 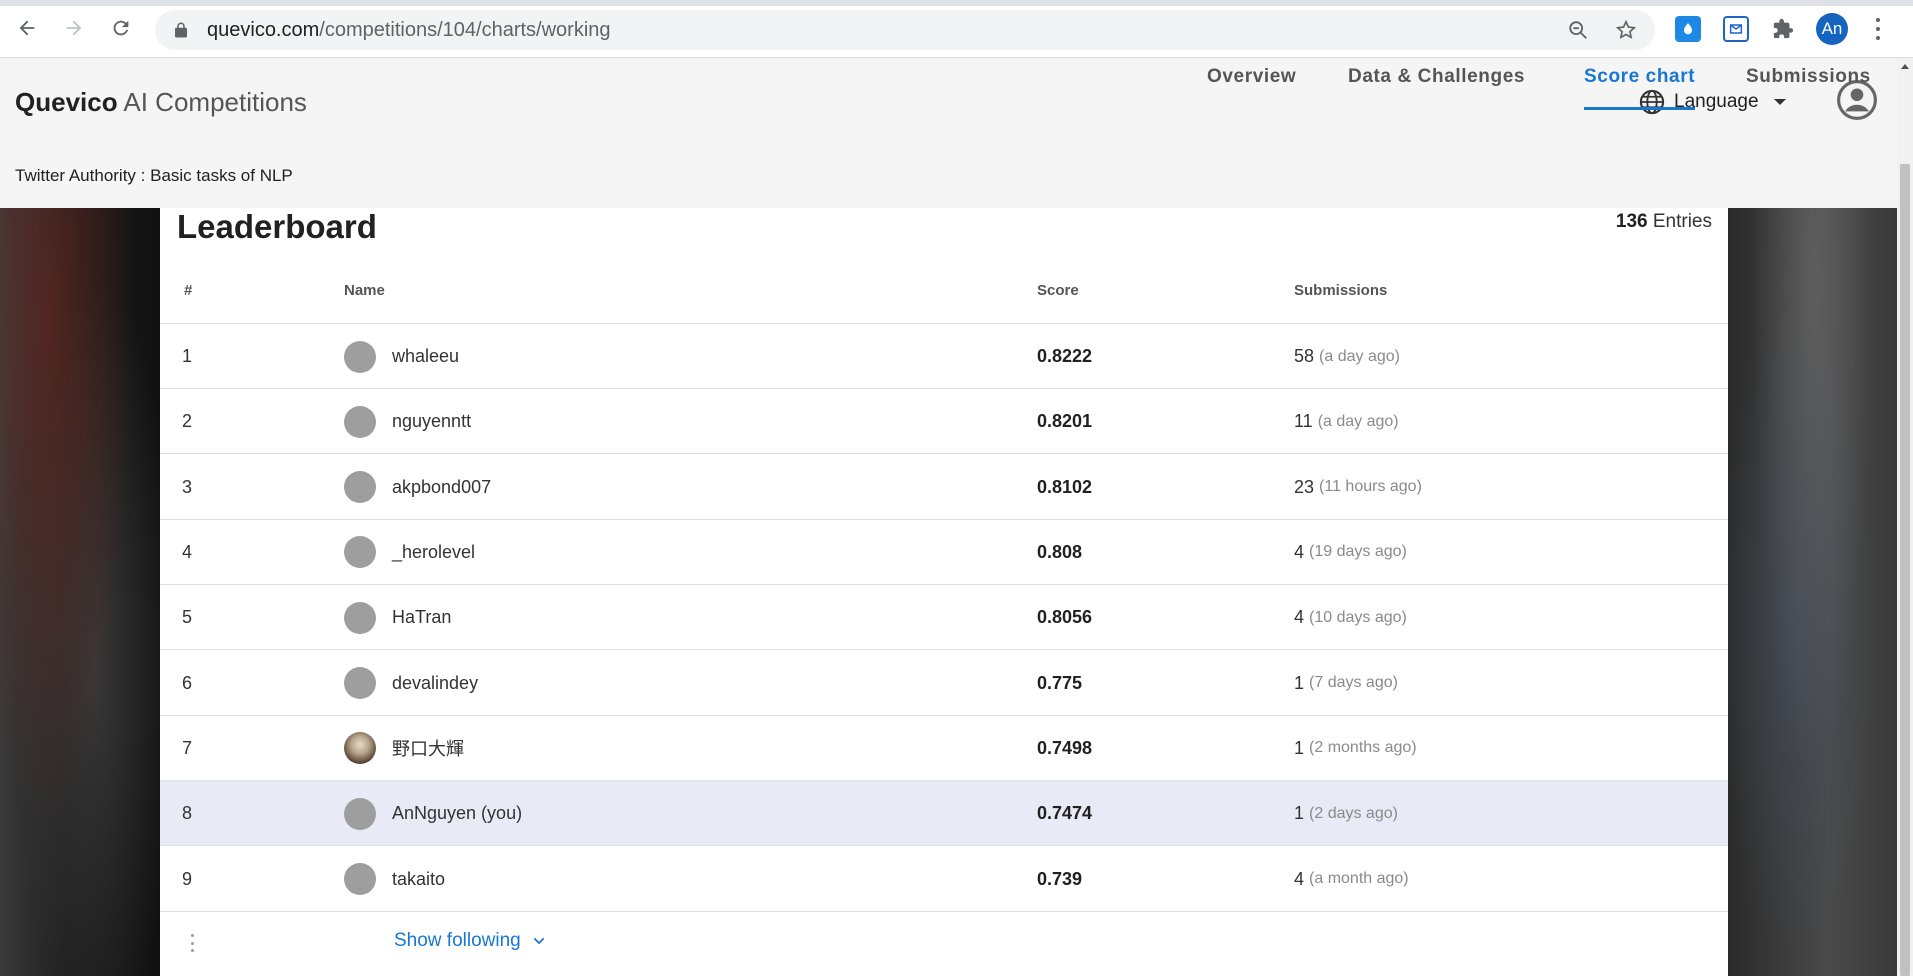 What do you see at coordinates (66, 102) in the screenshot?
I see `brand-name: Quevico` at bounding box center [66, 102].